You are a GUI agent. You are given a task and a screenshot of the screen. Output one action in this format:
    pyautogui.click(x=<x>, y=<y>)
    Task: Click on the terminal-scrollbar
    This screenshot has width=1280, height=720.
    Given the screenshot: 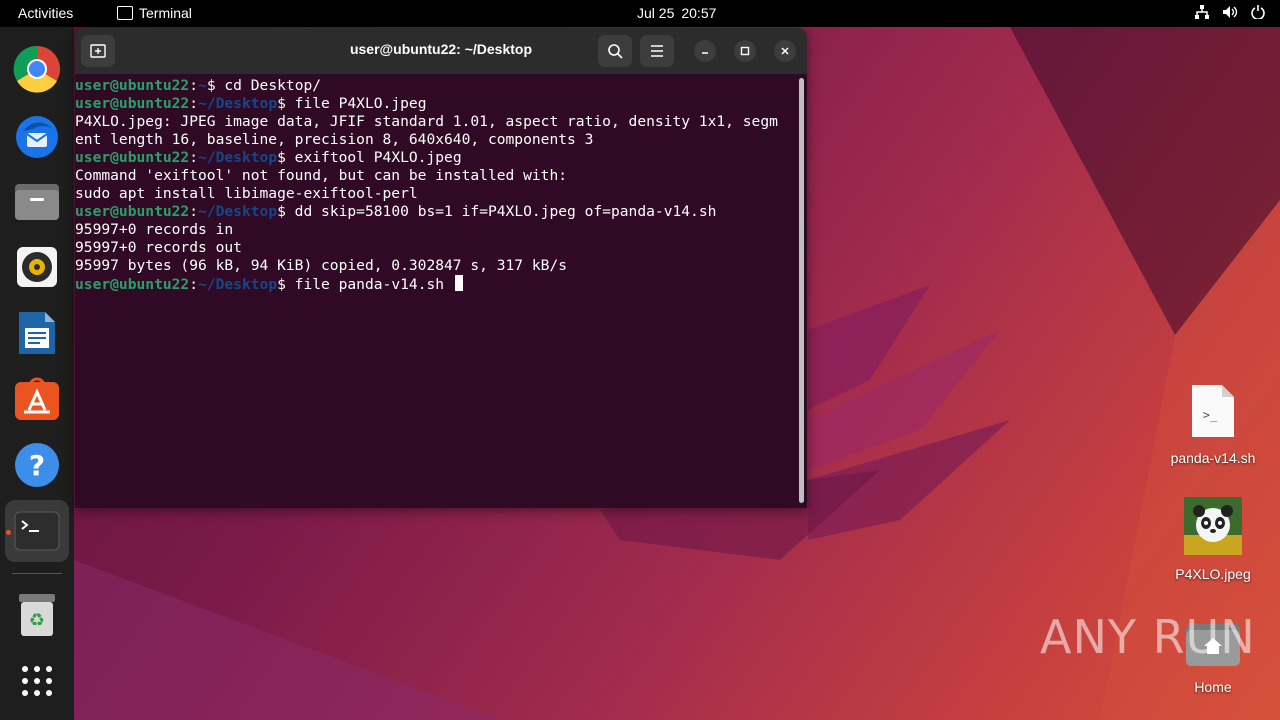 What is the action you would take?
    pyautogui.click(x=801, y=290)
    